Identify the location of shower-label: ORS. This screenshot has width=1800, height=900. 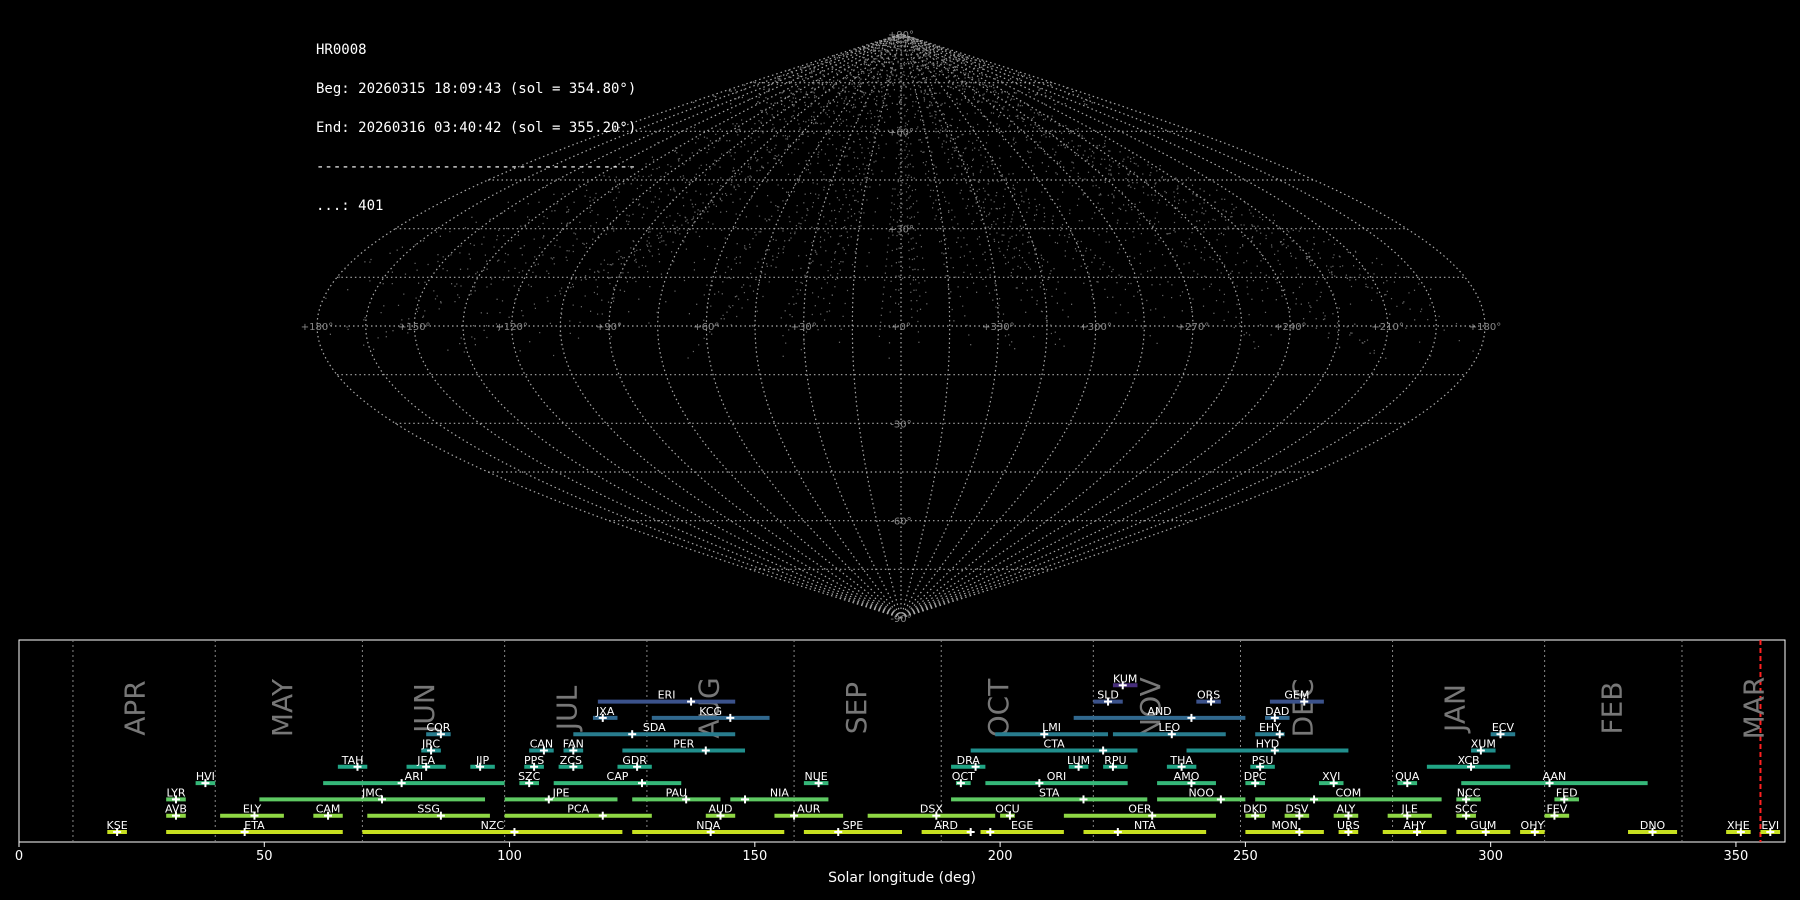
(1208, 695).